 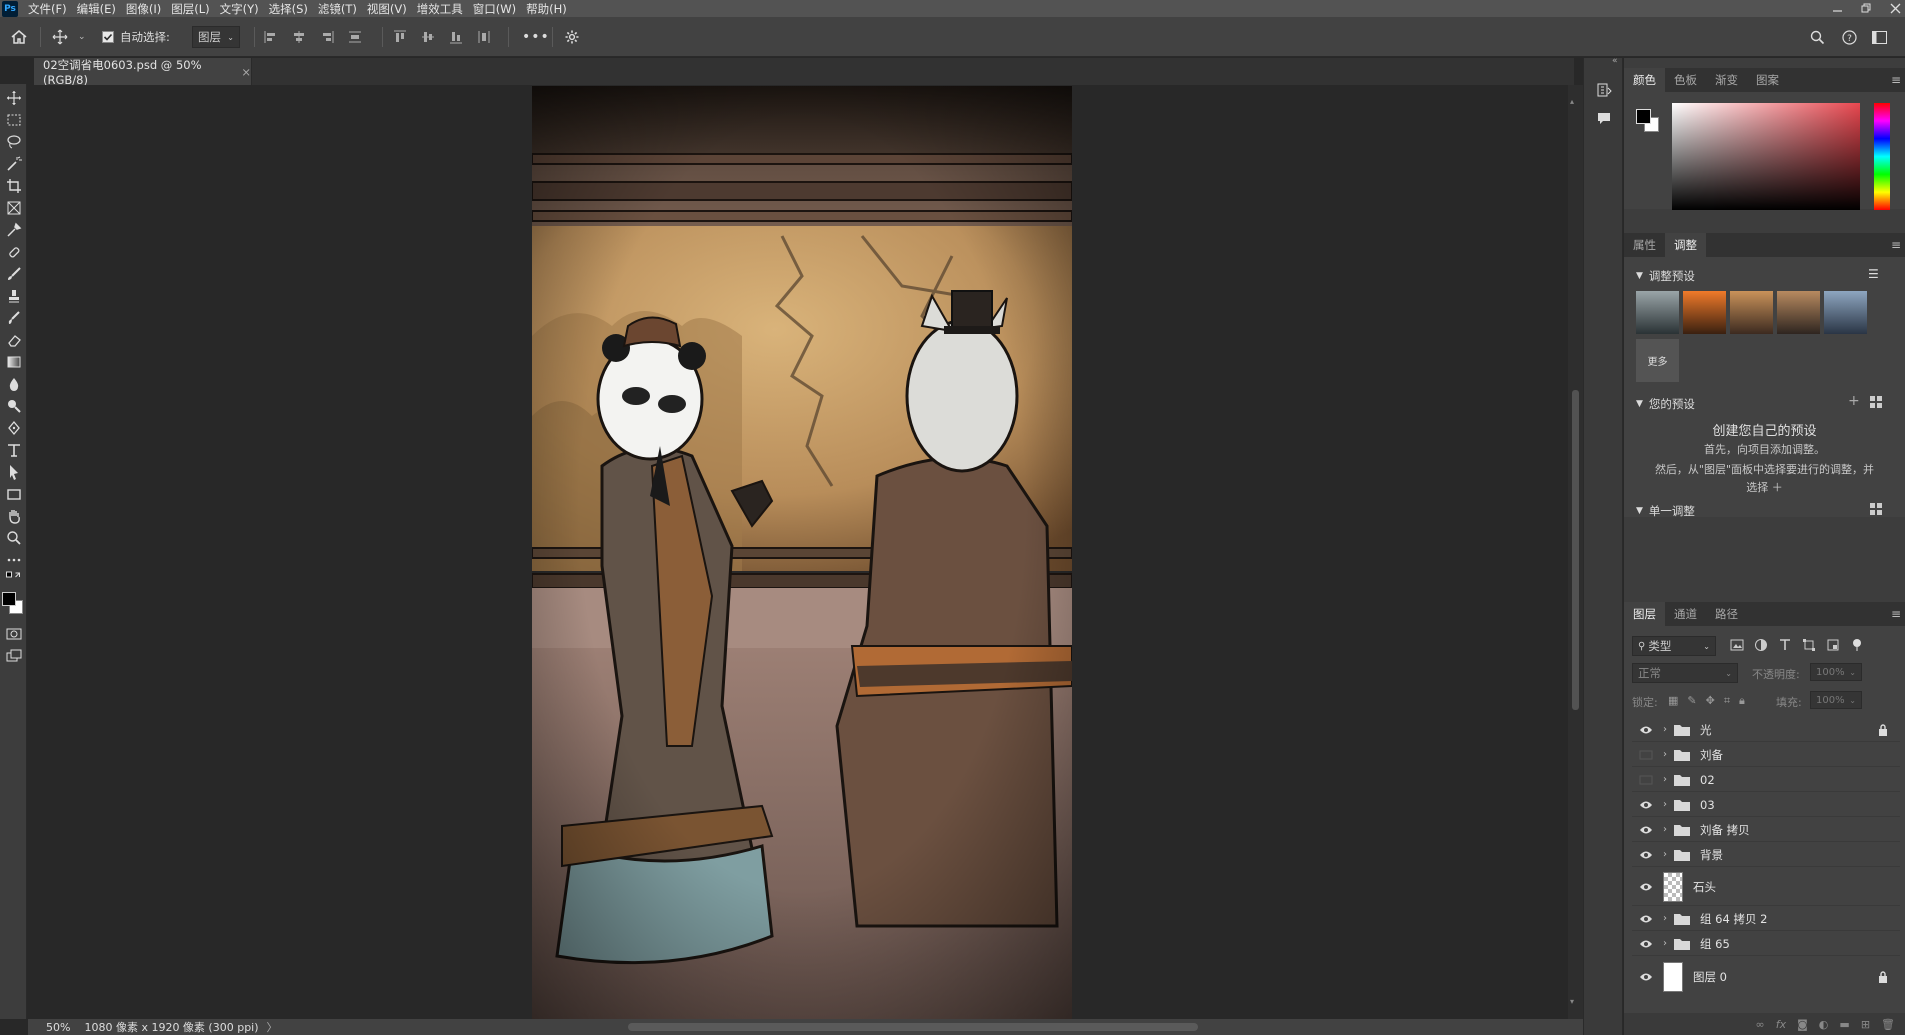 I want to click on quick-mask-icon, so click(x=13, y=634).